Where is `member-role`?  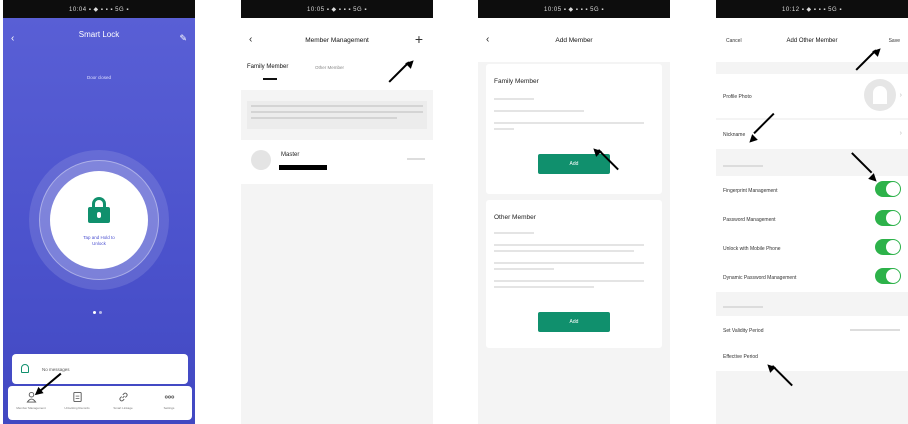 member-role is located at coordinates (416, 159).